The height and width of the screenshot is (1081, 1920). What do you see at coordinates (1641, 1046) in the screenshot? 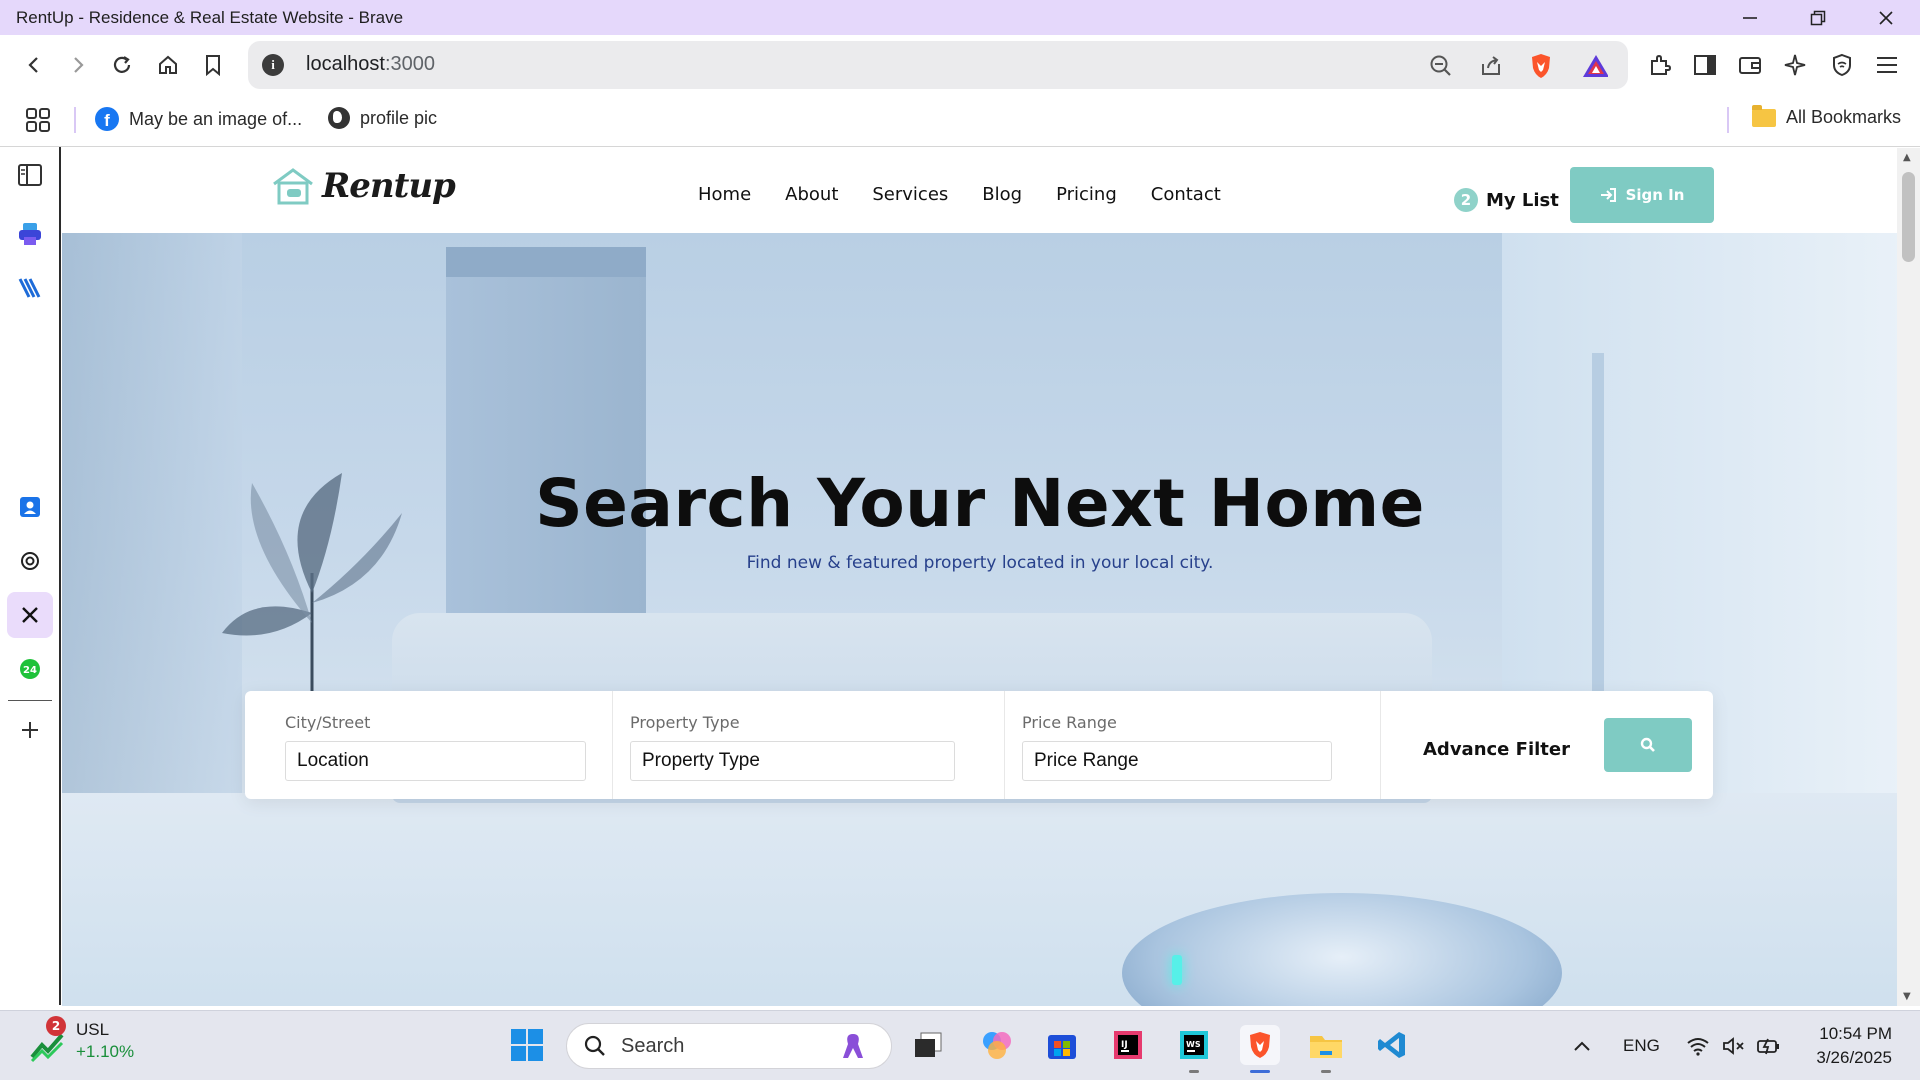
I see `language-indicator: ENG` at bounding box center [1641, 1046].